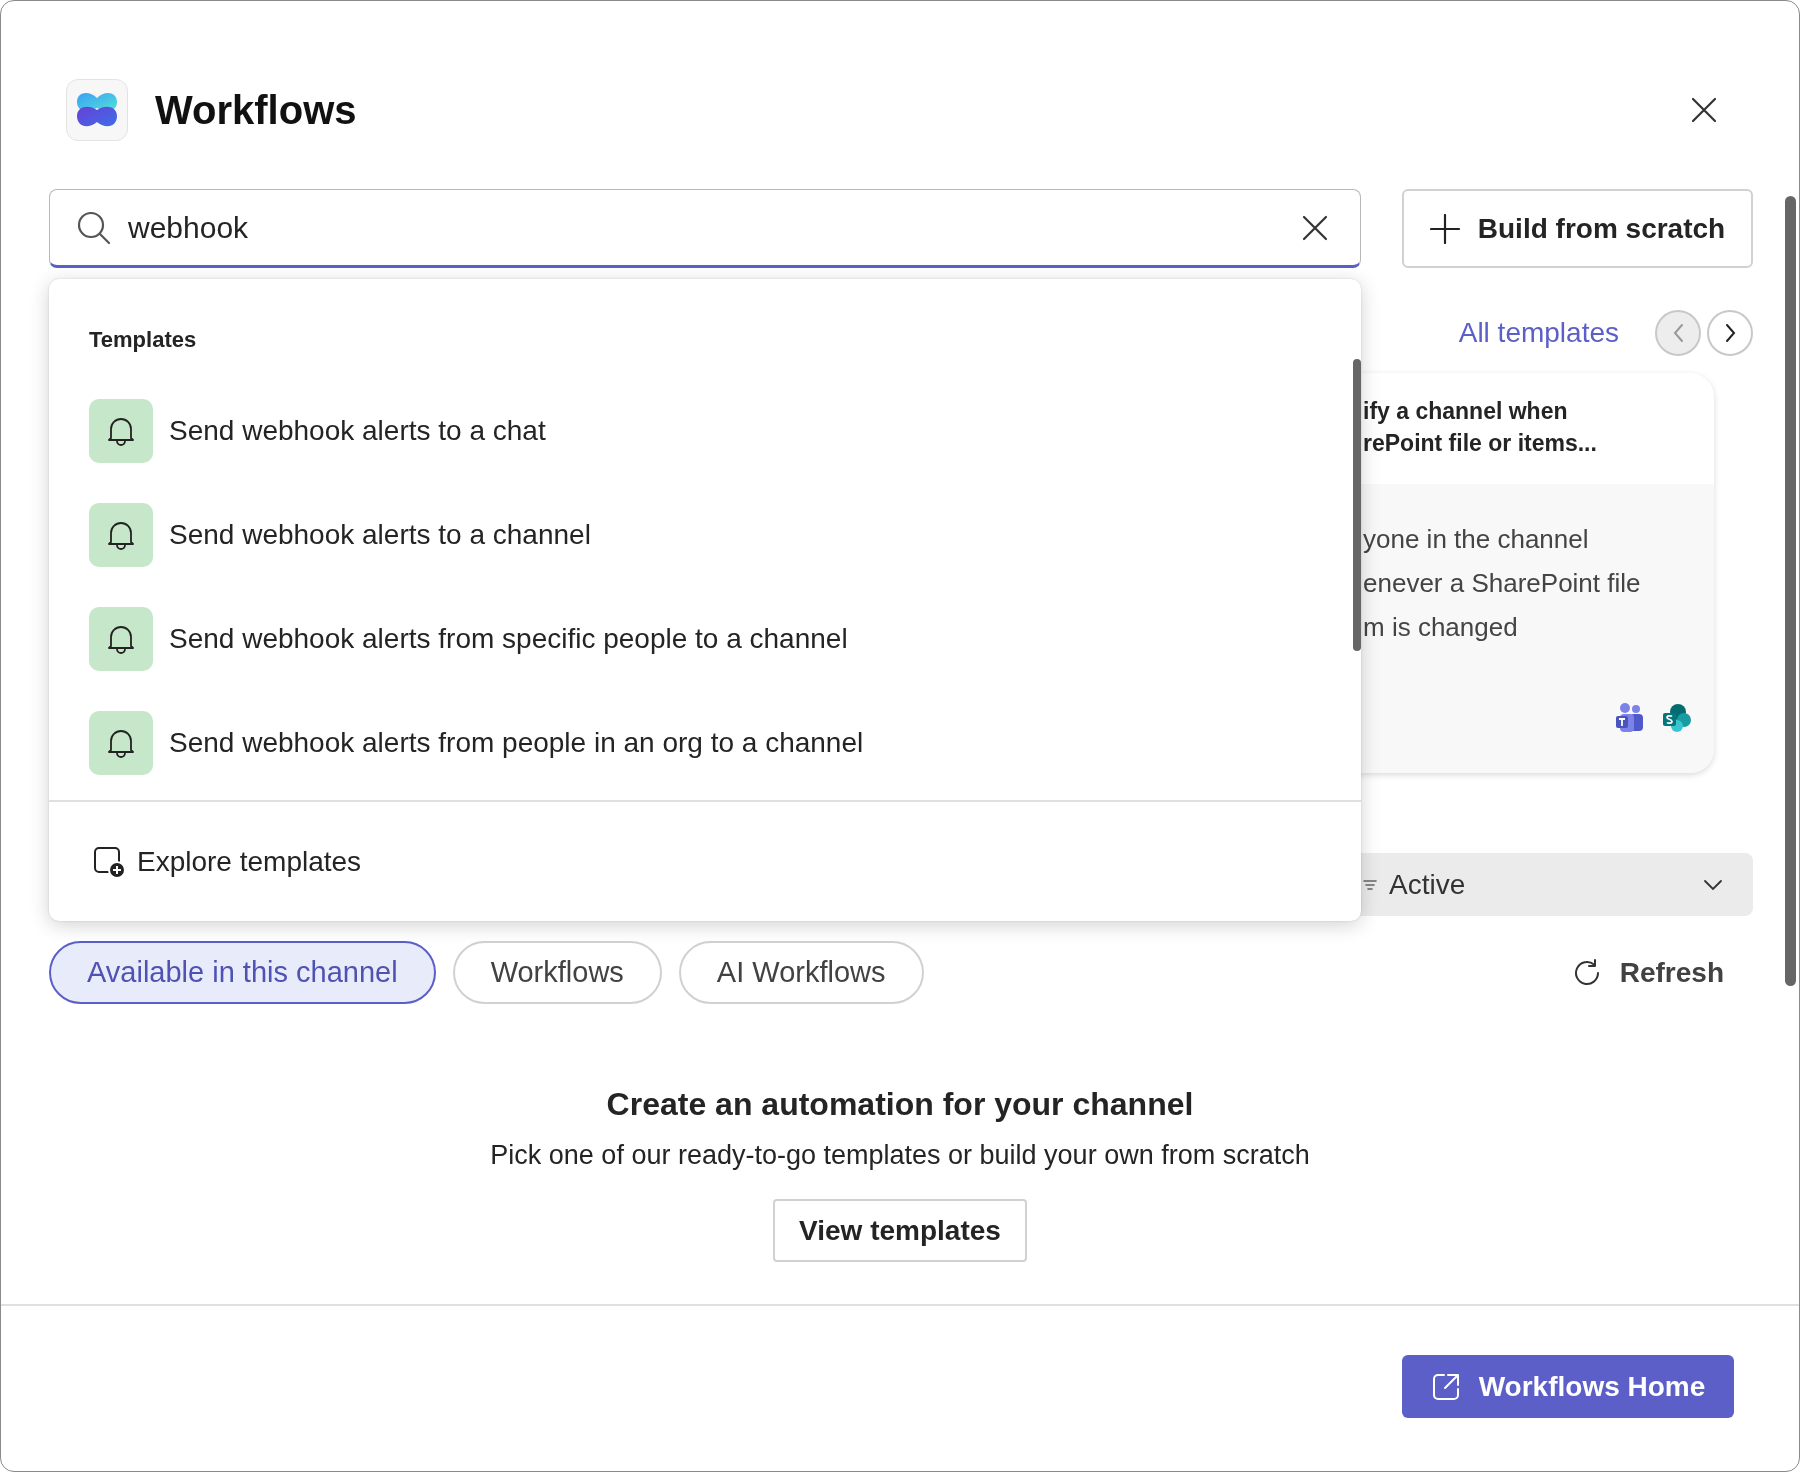  What do you see at coordinates (1370, 884) in the screenshot?
I see `filter-icon` at bounding box center [1370, 884].